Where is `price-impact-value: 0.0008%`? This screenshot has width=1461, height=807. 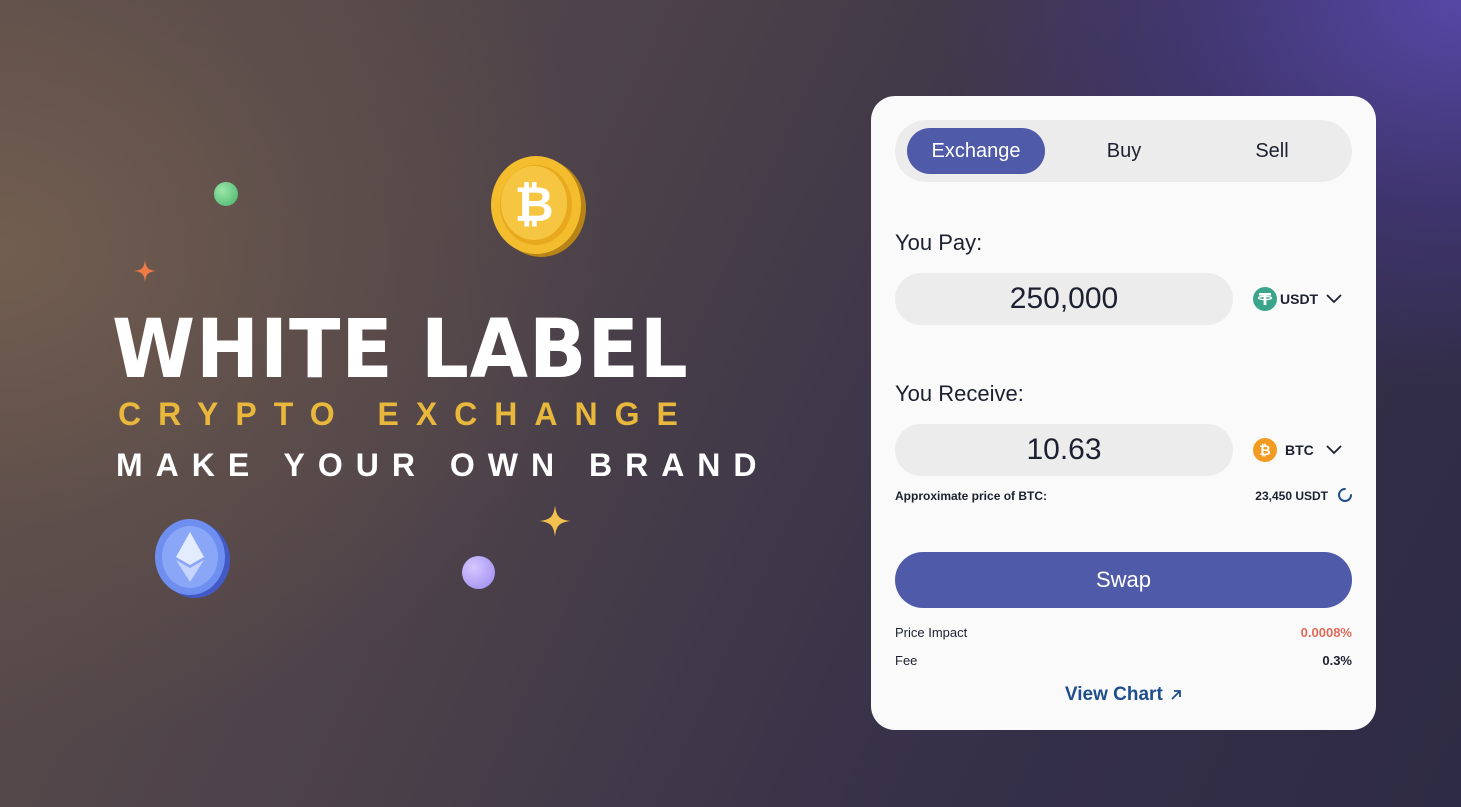 price-impact-value: 0.0008% is located at coordinates (1326, 632).